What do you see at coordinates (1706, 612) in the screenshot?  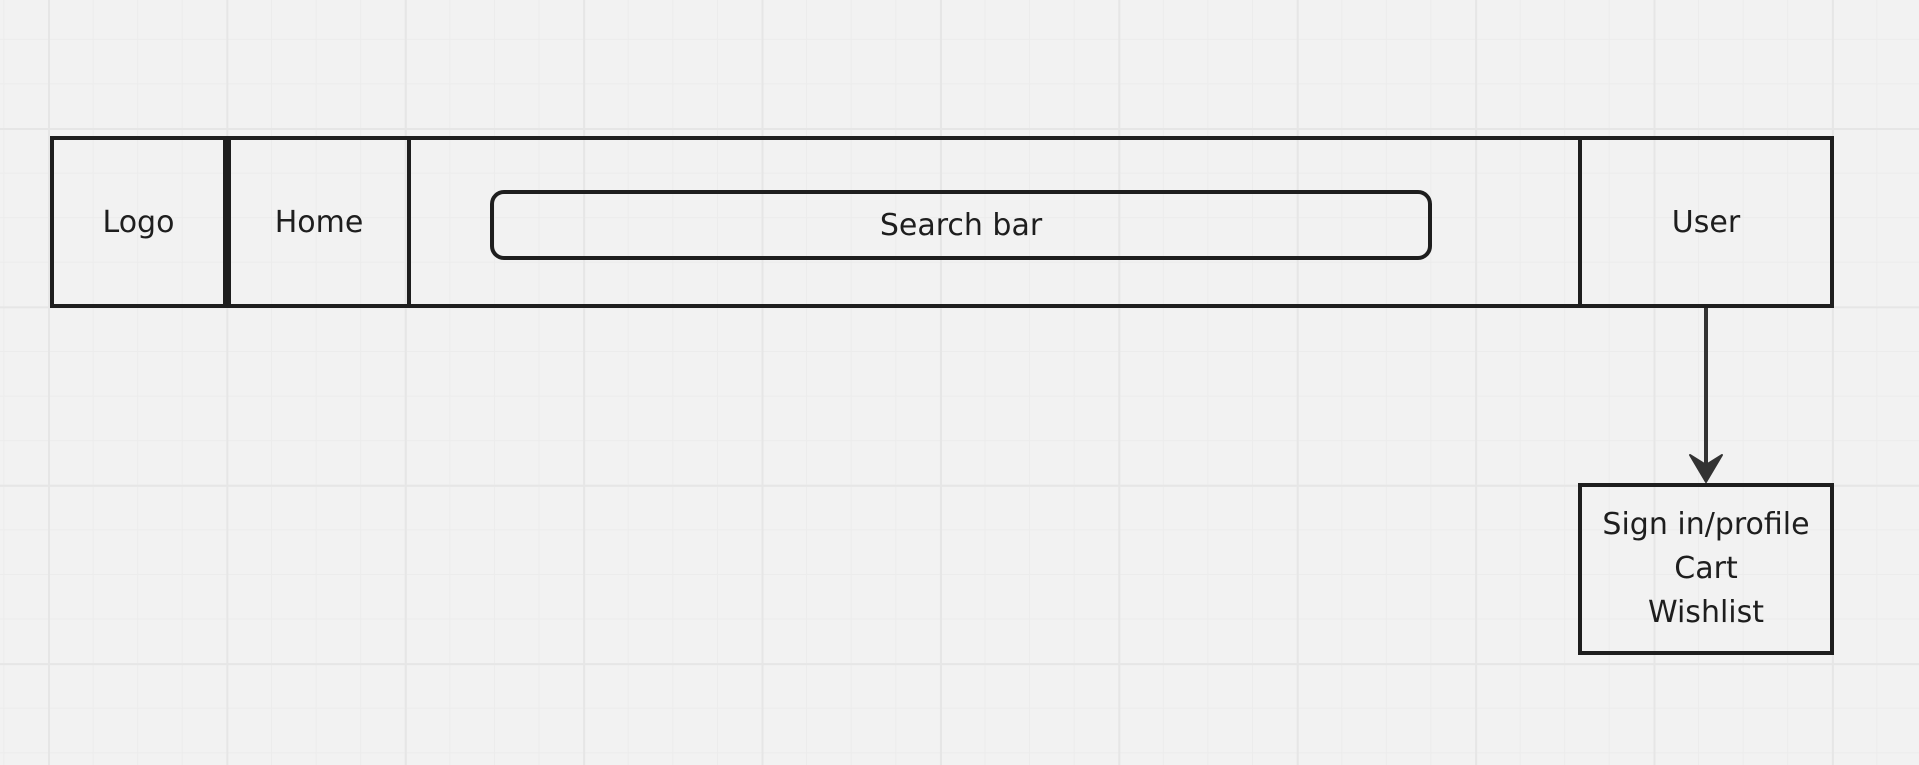 I see `user-menu-item-wishlist: Wishlist` at bounding box center [1706, 612].